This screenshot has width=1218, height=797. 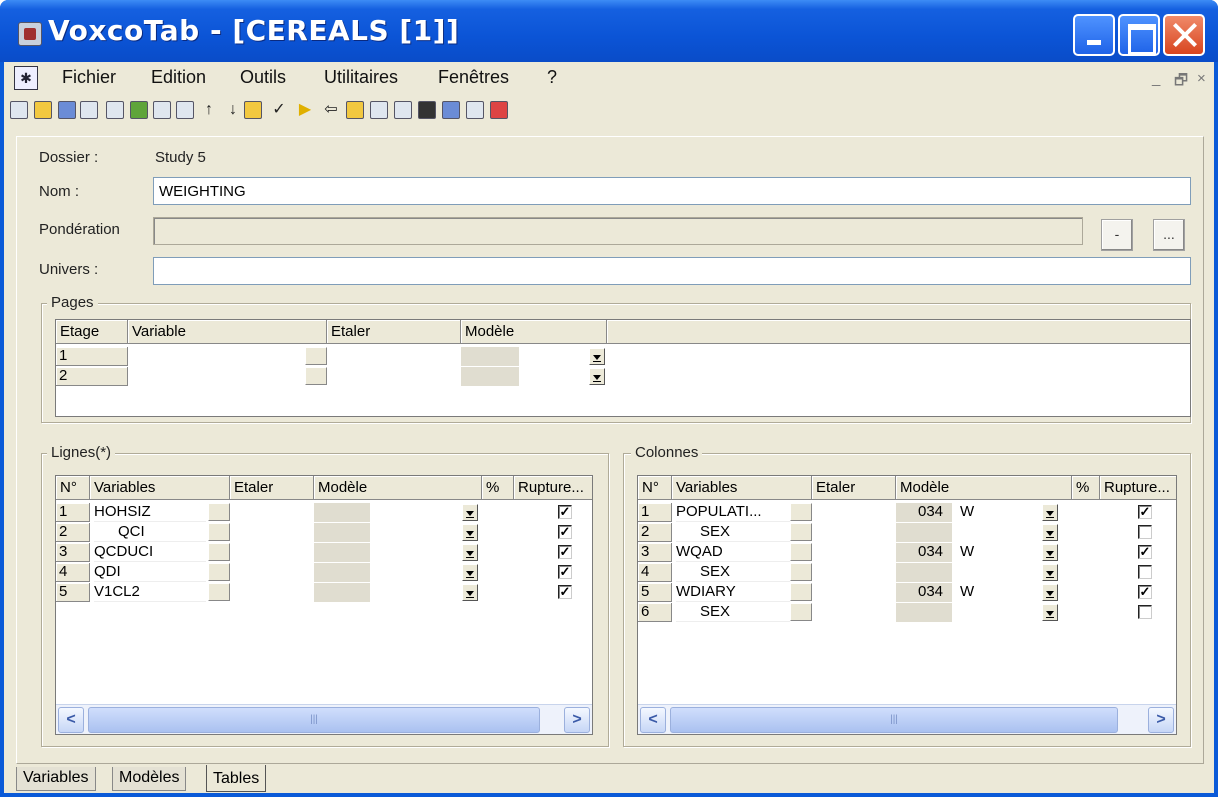 I want to click on title-bar: VoxcoTab - [CEREALS [1]], so click(x=609, y=31).